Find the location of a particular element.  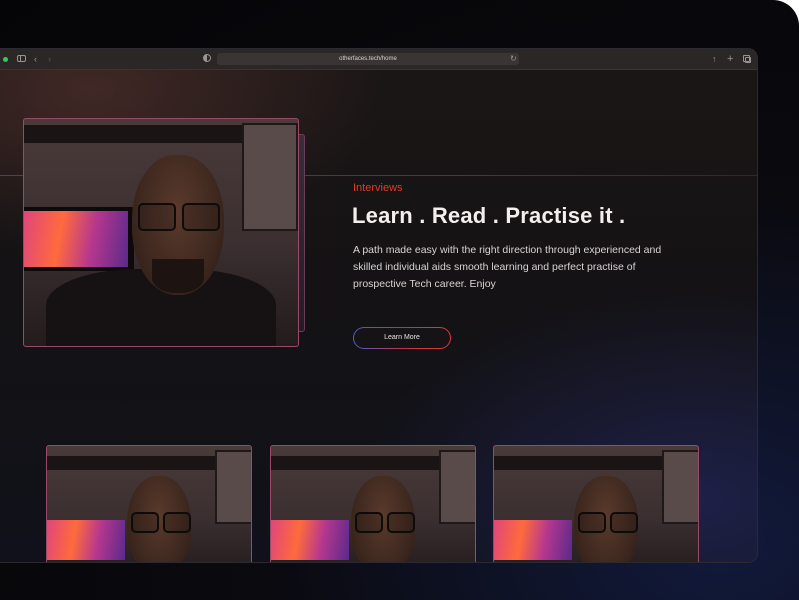

hero-headline: Learn . Read . Practise it . is located at coordinates (489, 215).